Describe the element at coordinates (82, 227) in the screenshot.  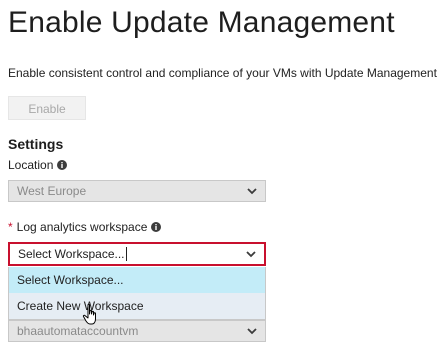
I see `workspace-label-text: Log analytics workspace` at that location.